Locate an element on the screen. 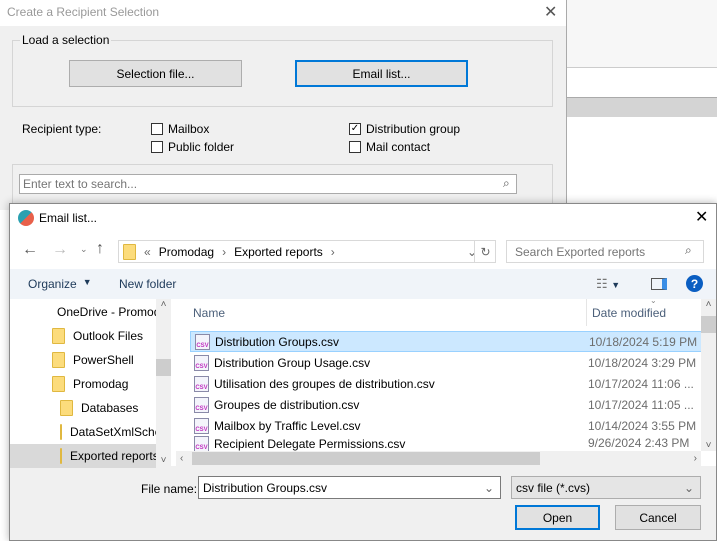 The height and width of the screenshot is (541, 717). cancel-button: Cancel is located at coordinates (658, 517).